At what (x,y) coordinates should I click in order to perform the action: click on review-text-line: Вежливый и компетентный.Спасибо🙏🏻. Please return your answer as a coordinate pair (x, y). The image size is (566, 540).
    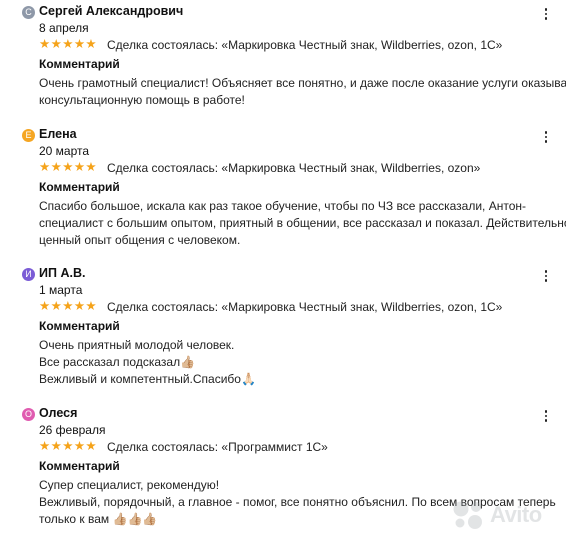
    Looking at the image, I should click on (147, 379).